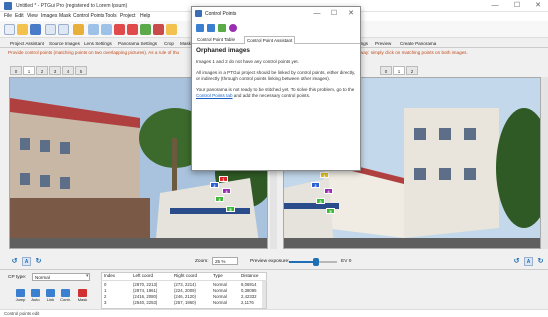 The width and height of the screenshot is (548, 317). What do you see at coordinates (517, 6) in the screenshot?
I see `maximize-button: ☐` at bounding box center [517, 6].